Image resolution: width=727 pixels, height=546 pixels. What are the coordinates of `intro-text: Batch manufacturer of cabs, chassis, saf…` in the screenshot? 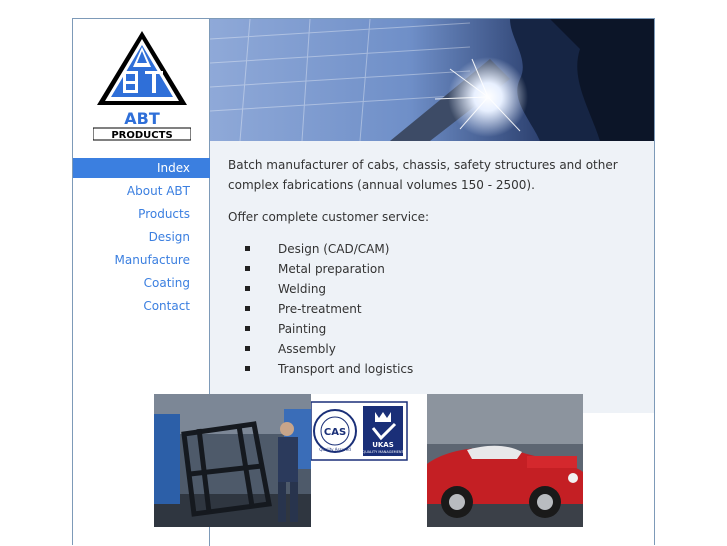 It's located at (423, 175).